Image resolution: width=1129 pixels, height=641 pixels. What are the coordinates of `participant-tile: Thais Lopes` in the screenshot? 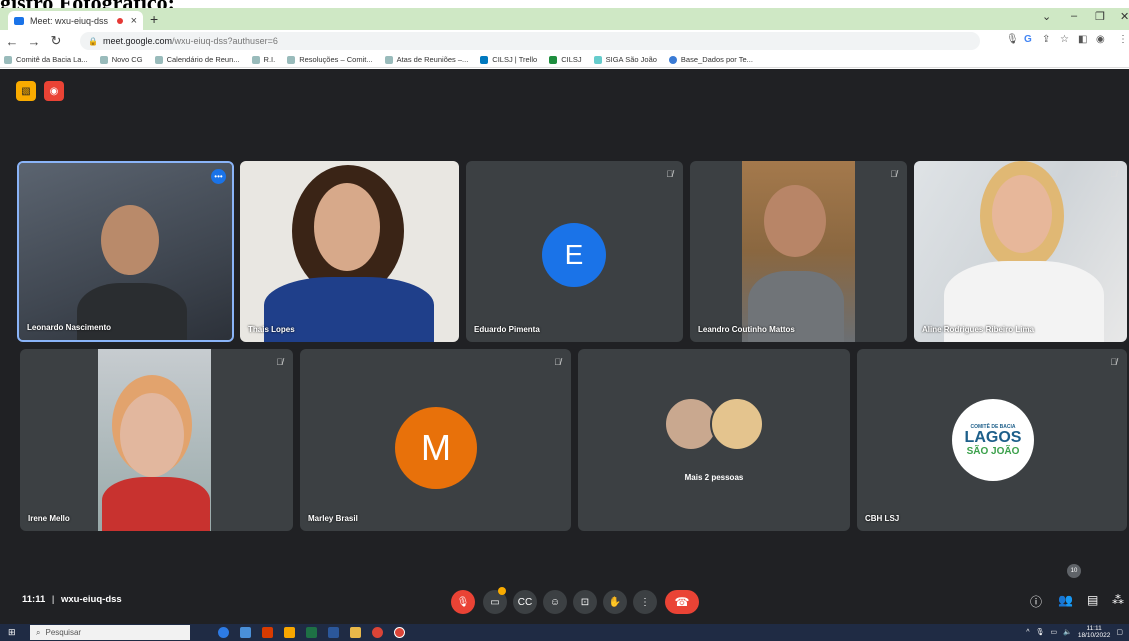 It's located at (349, 251).